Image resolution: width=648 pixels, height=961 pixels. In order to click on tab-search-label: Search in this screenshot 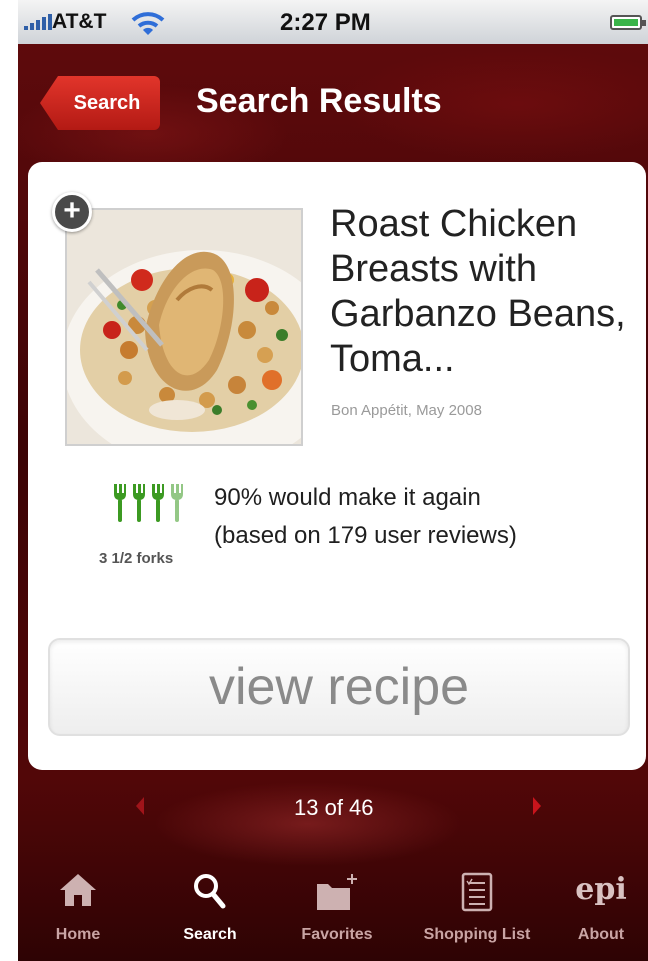, I will do `click(210, 934)`.